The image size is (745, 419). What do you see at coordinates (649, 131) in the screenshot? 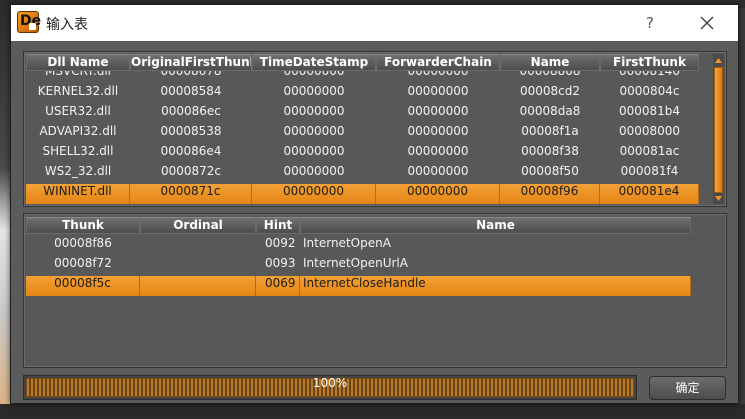
I see `table-cell: 00008000` at bounding box center [649, 131].